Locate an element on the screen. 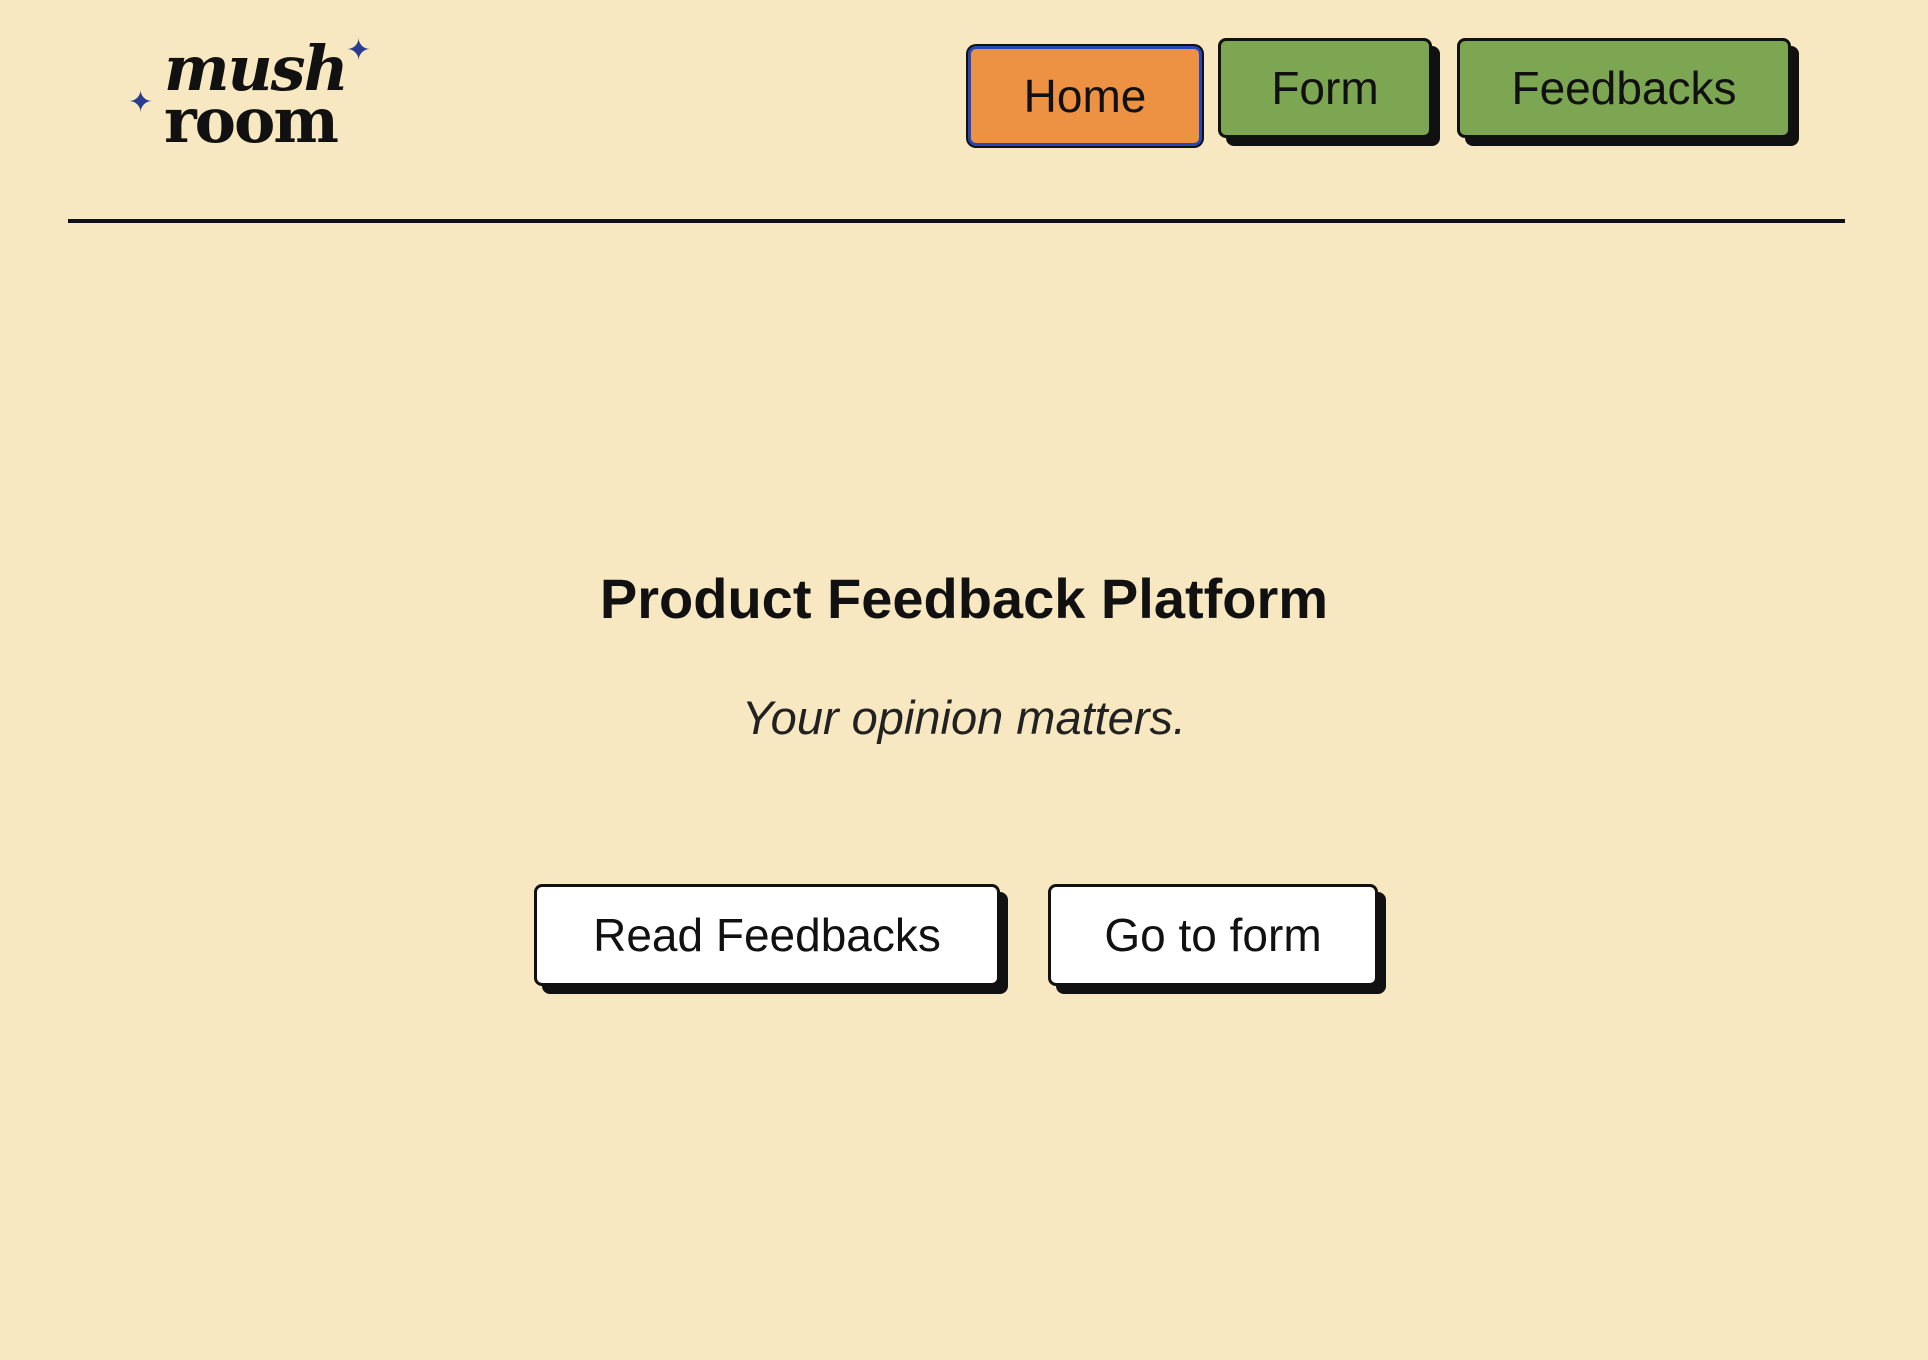 This screenshot has width=1928, height=1360. page-subtitle: Your opinion matters. is located at coordinates (964, 718).